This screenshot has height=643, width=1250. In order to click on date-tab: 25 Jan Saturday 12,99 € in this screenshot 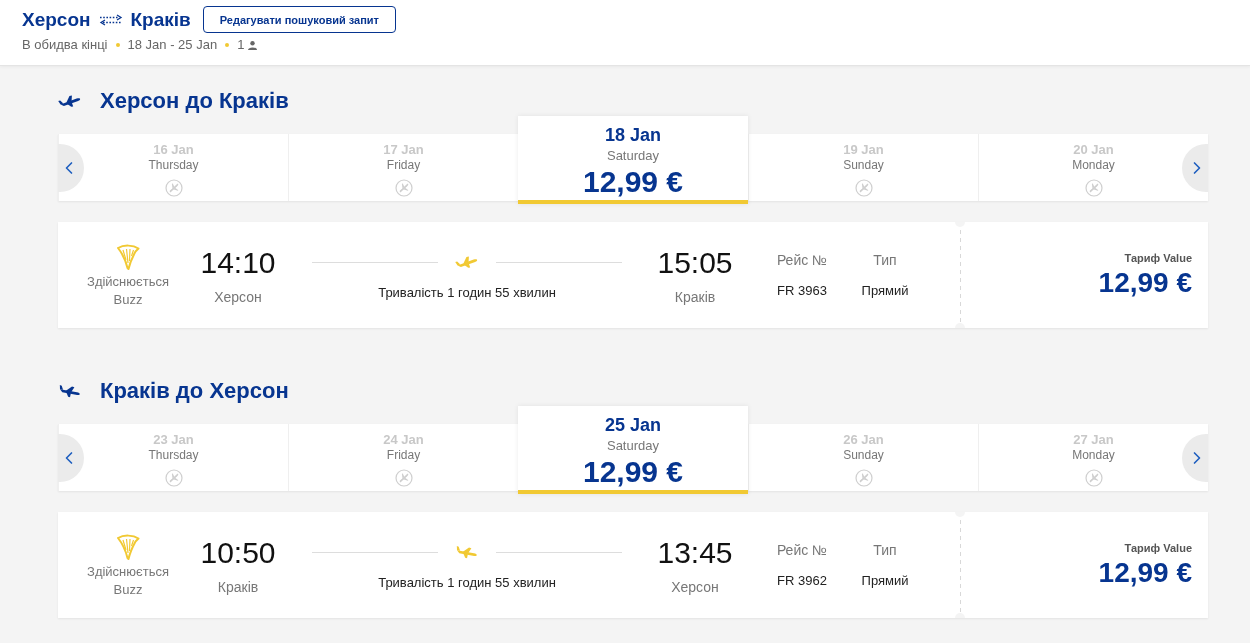, I will do `click(633, 450)`.